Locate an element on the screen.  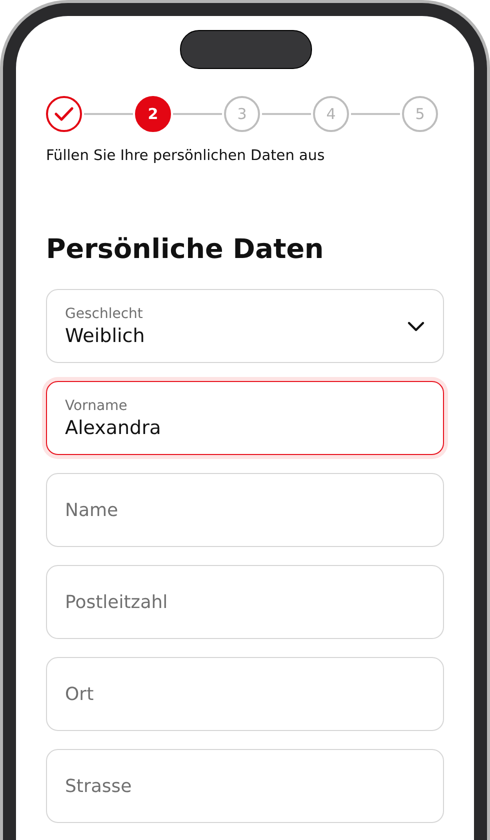
field-value: Weiblich is located at coordinates (105, 335).